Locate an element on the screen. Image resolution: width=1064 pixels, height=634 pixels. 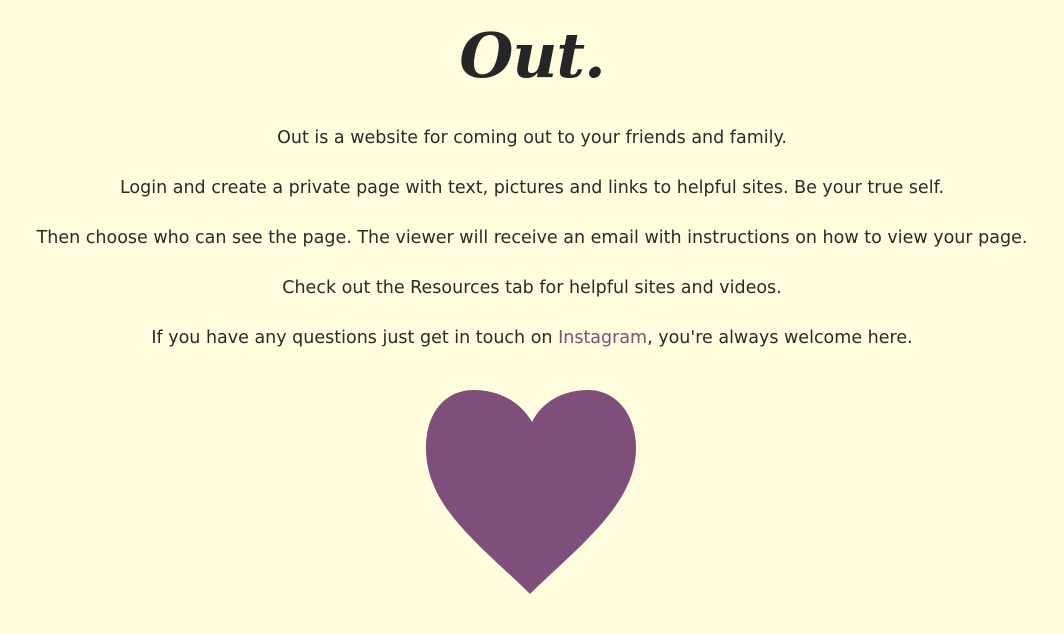
page-title: Out. is located at coordinates (532, 55).